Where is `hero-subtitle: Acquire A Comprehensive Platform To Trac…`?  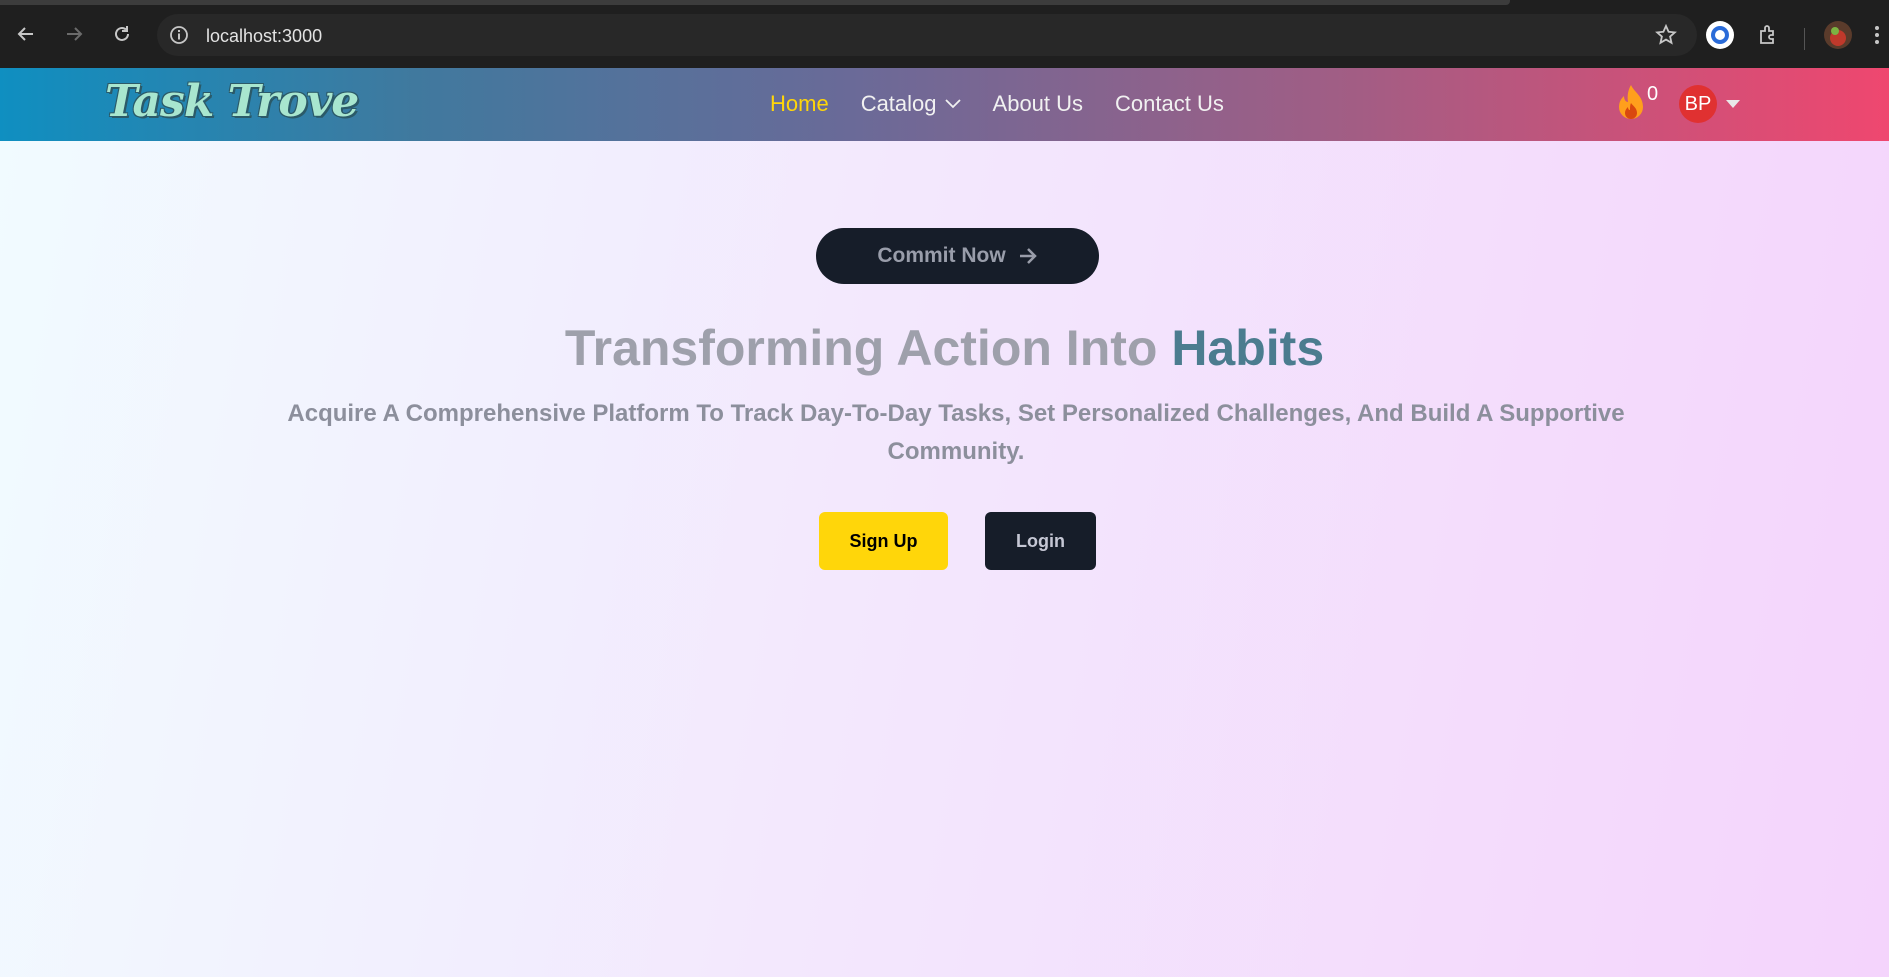 hero-subtitle: Acquire A Comprehensive Platform To Trac… is located at coordinates (956, 432).